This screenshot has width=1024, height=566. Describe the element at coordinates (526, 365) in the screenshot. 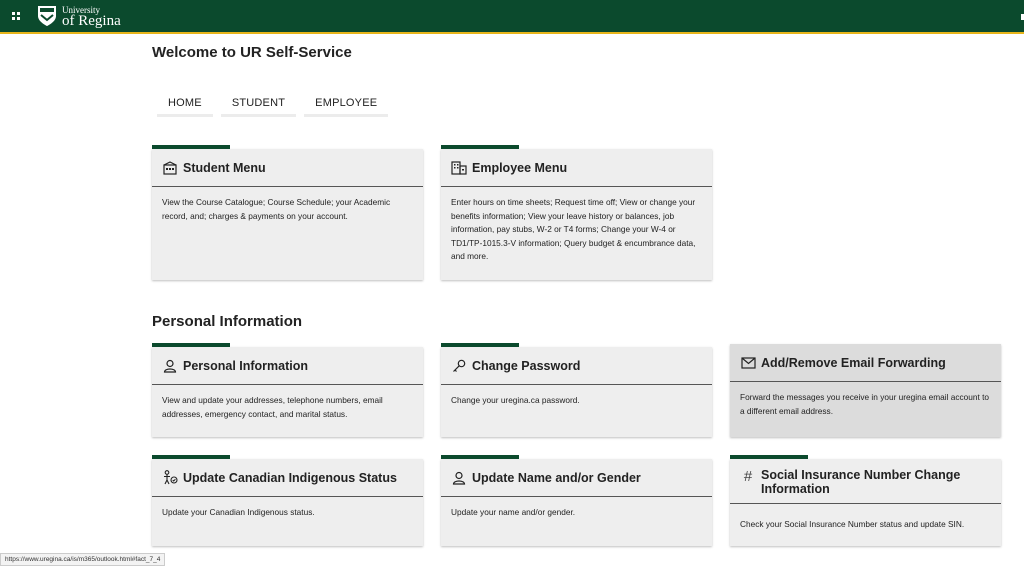

I see `card-title: Change Password` at that location.